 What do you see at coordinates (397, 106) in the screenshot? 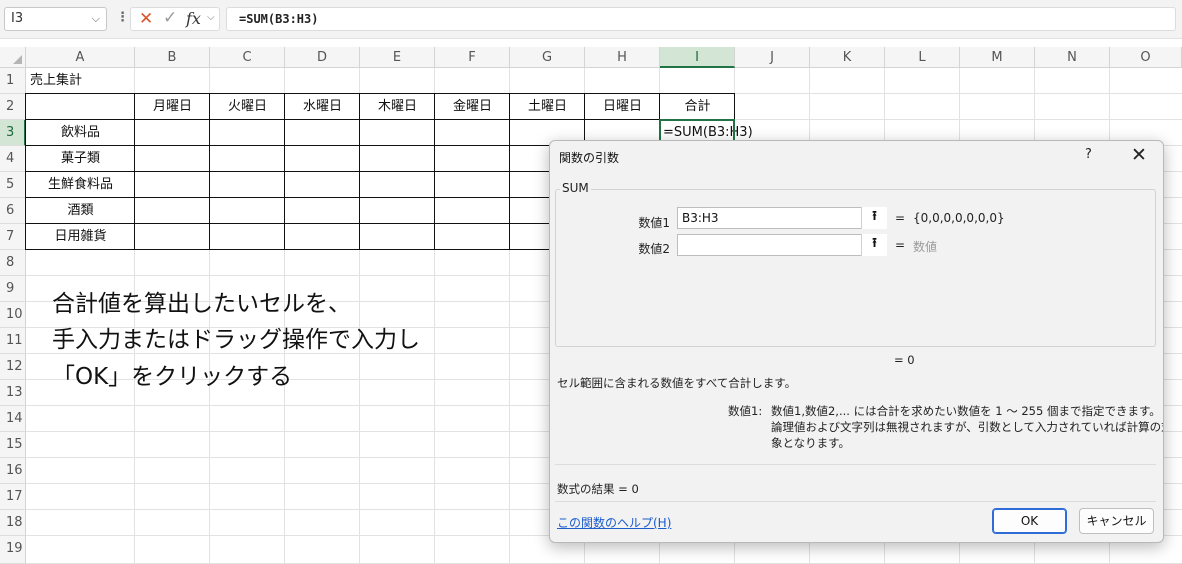
I see `header-cell: 木曜日` at bounding box center [397, 106].